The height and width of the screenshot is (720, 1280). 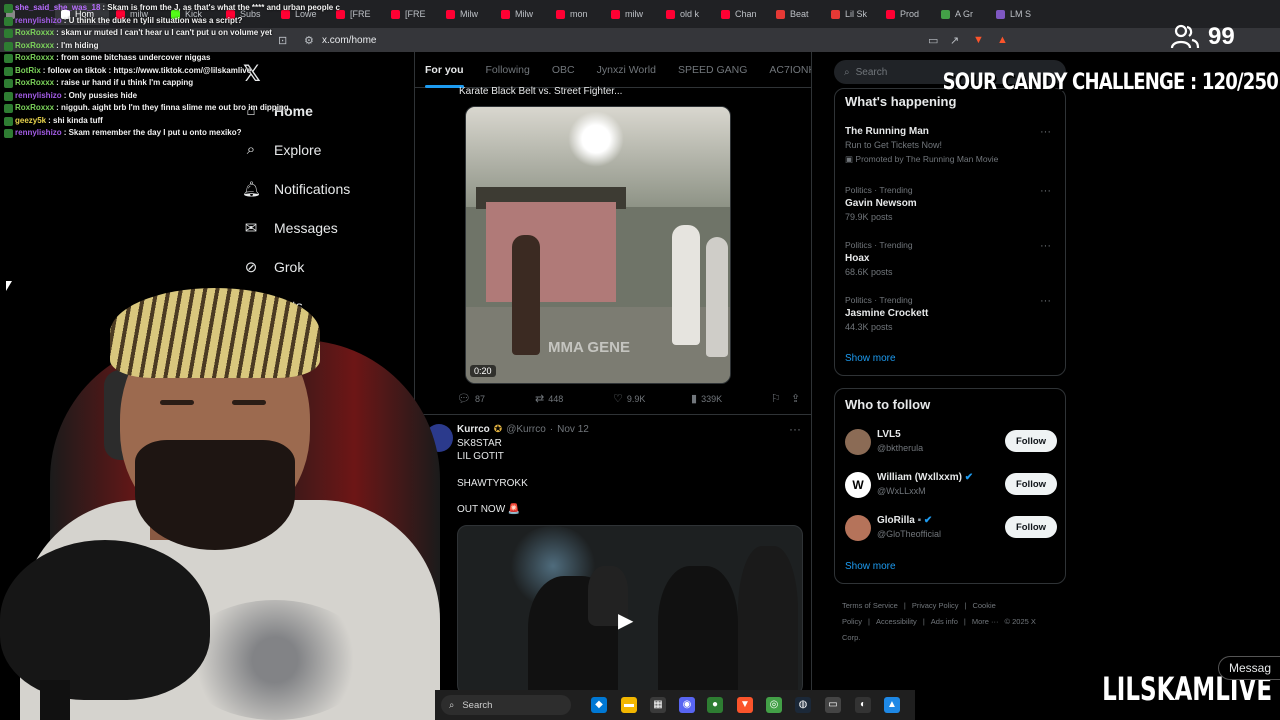 I want to click on footer-link: Privacy Policy, so click(x=935, y=605).